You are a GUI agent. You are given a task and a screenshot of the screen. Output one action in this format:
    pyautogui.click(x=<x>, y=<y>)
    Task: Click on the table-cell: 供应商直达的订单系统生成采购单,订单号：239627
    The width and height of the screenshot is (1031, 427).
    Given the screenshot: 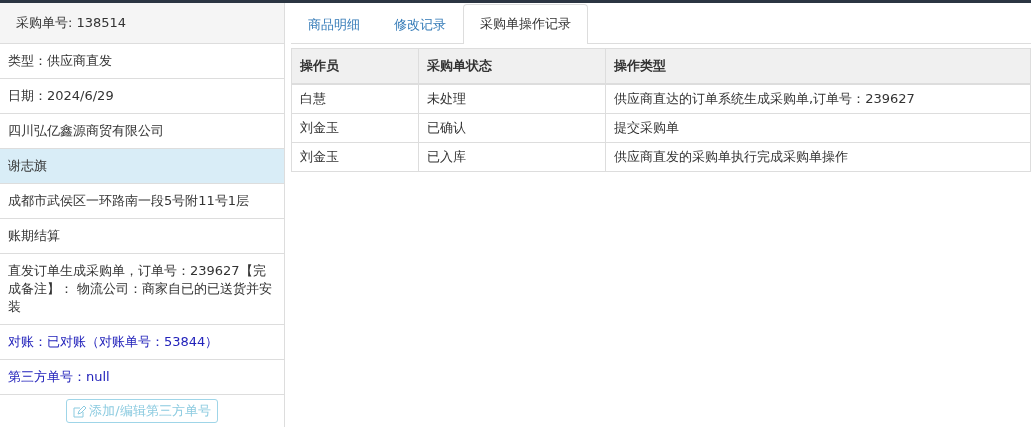 What is the action you would take?
    pyautogui.click(x=818, y=99)
    